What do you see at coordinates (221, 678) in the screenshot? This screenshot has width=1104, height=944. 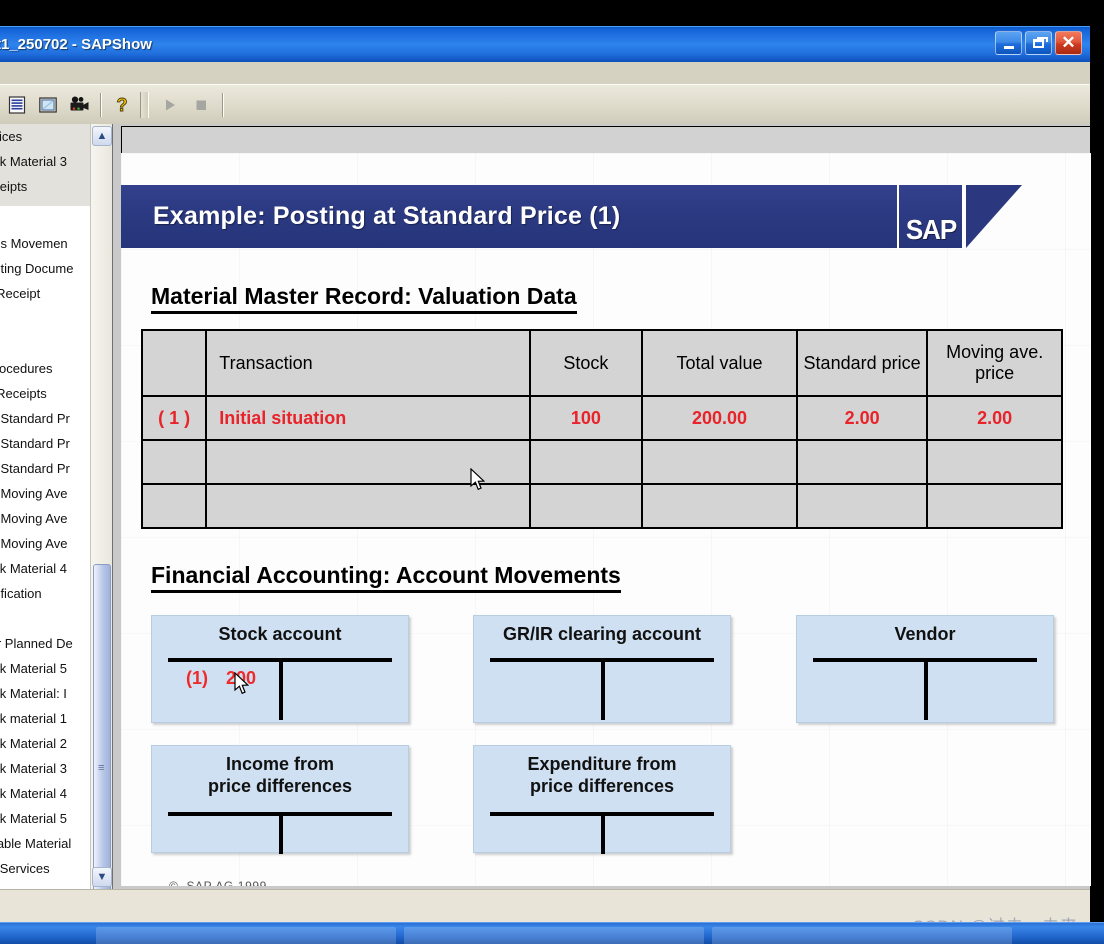 I see `t-account-debit-entry: (1) 200` at bounding box center [221, 678].